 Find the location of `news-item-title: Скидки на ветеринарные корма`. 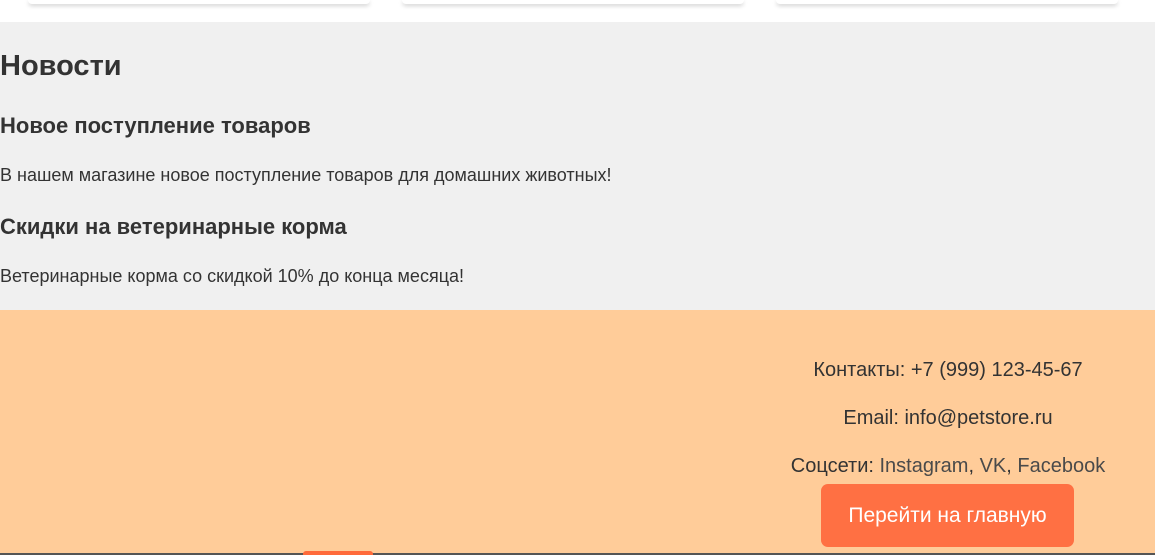

news-item-title: Скидки на ветеринарные корма is located at coordinates (173, 226).